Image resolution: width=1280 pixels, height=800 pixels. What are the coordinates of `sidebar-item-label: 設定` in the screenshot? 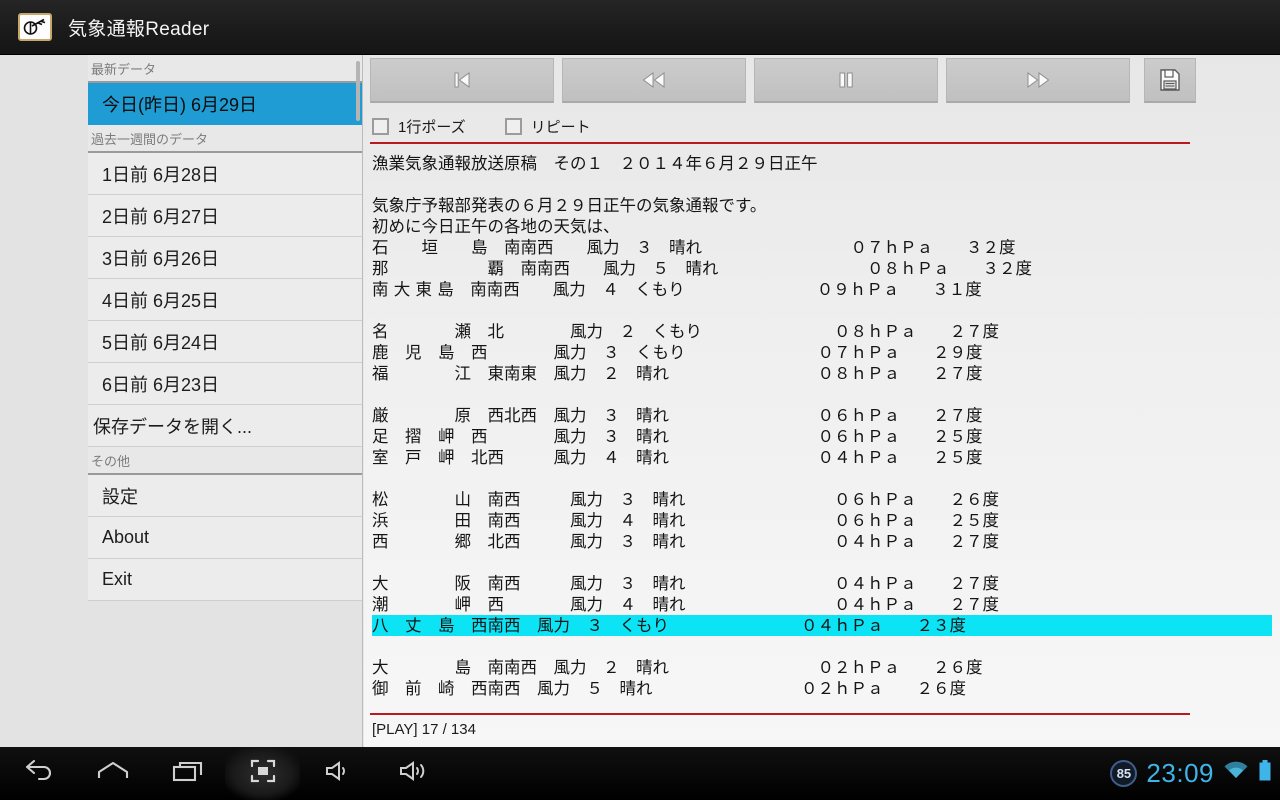 It's located at (120, 496).